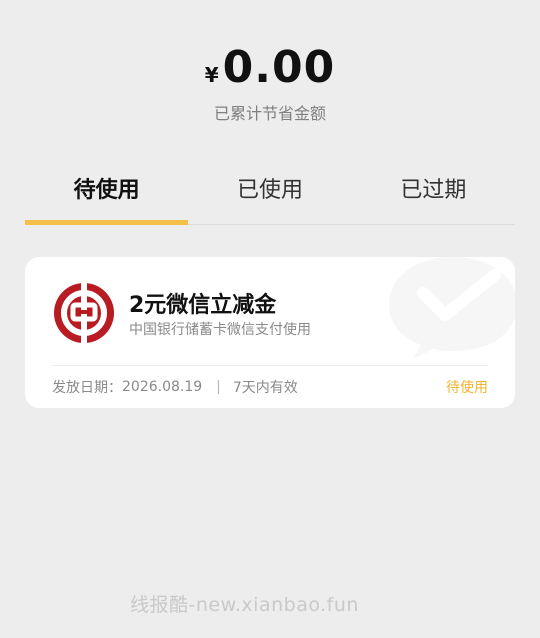  I want to click on issue-date: 2026.08.19, so click(162, 387).